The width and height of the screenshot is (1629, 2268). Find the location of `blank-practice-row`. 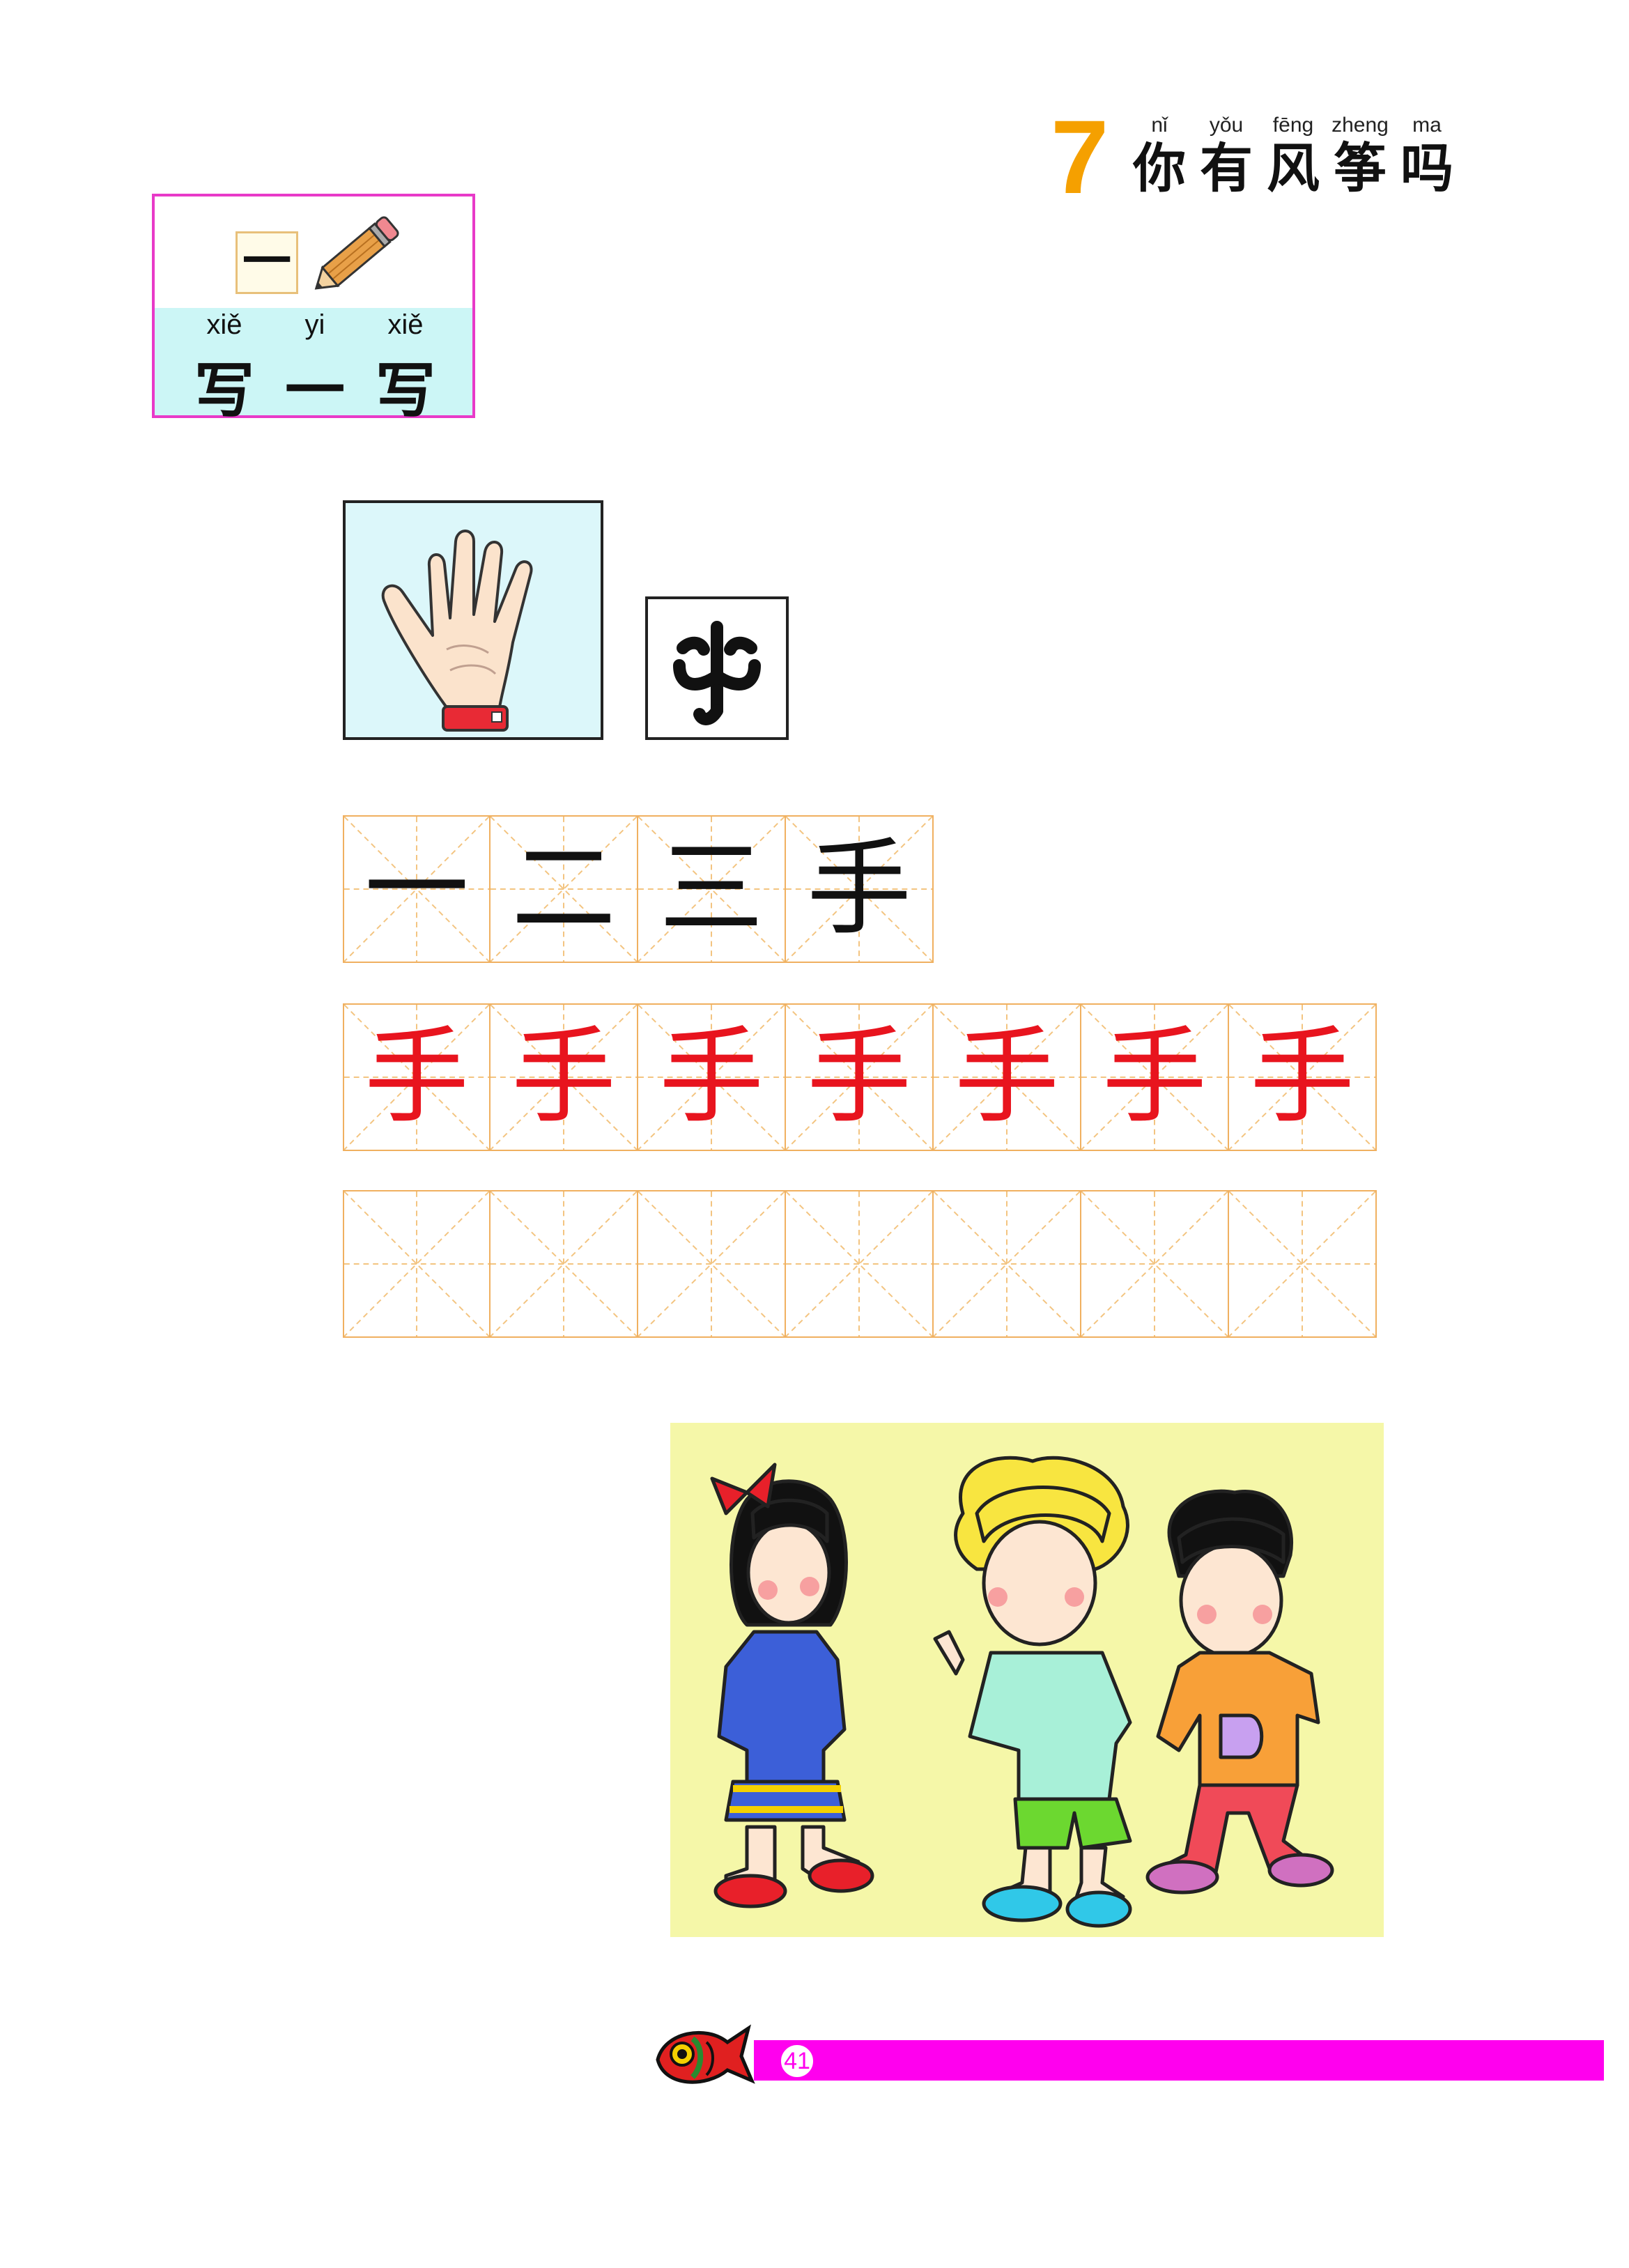

blank-practice-row is located at coordinates (860, 1264).